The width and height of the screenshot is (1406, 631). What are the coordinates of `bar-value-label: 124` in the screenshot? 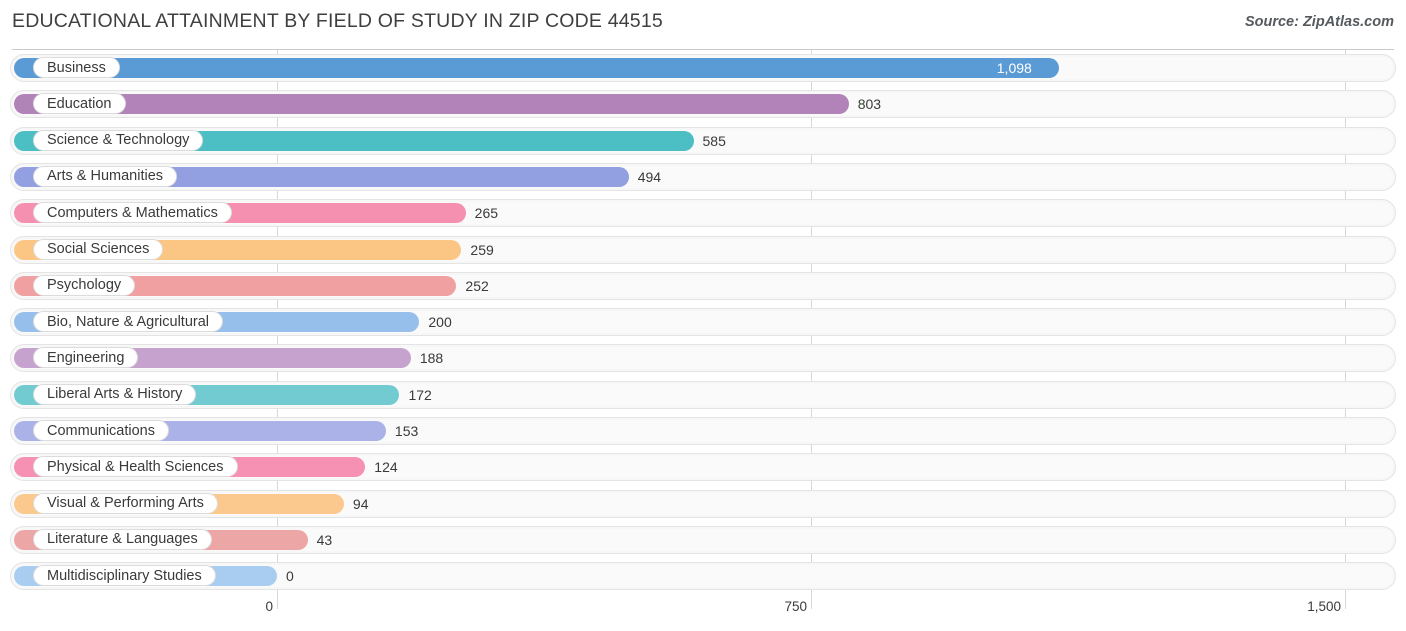 It's located at (386, 467).